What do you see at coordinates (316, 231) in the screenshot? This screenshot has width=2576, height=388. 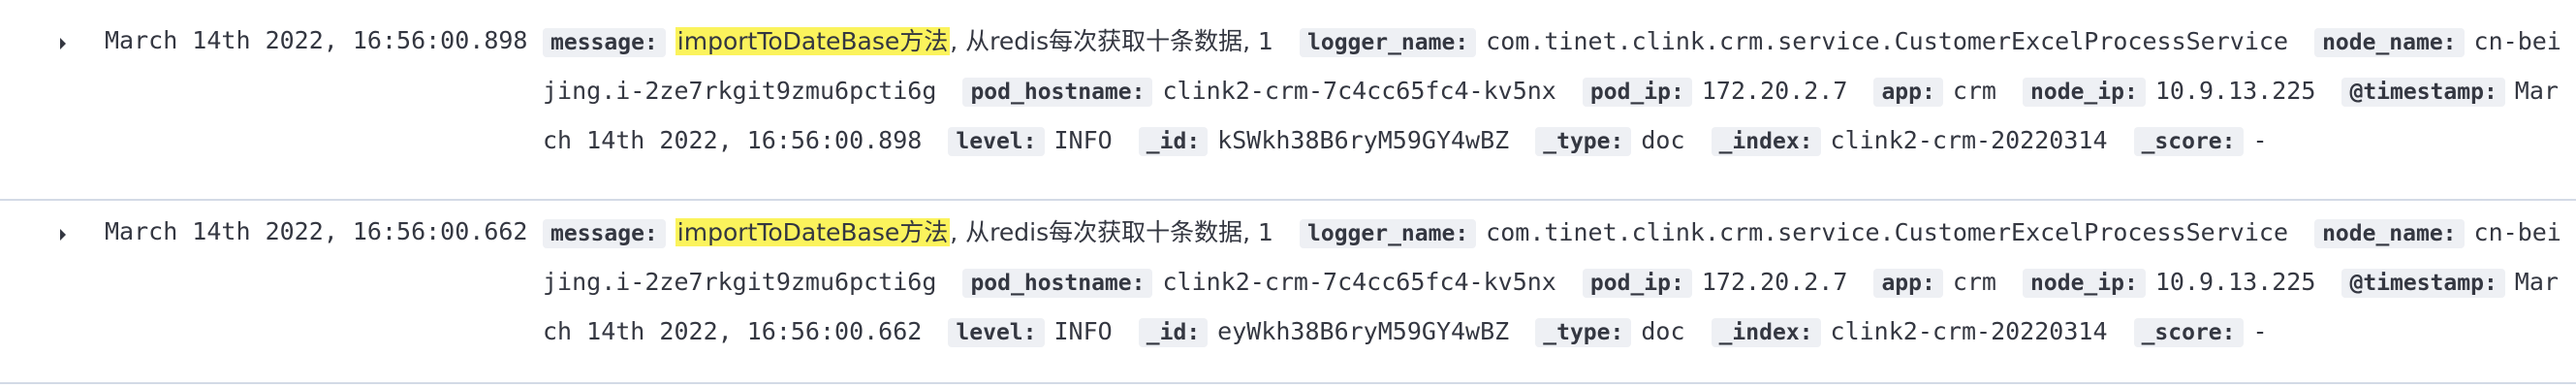 I see `time-cell: March 14th 2022, 16:56:00.662` at bounding box center [316, 231].